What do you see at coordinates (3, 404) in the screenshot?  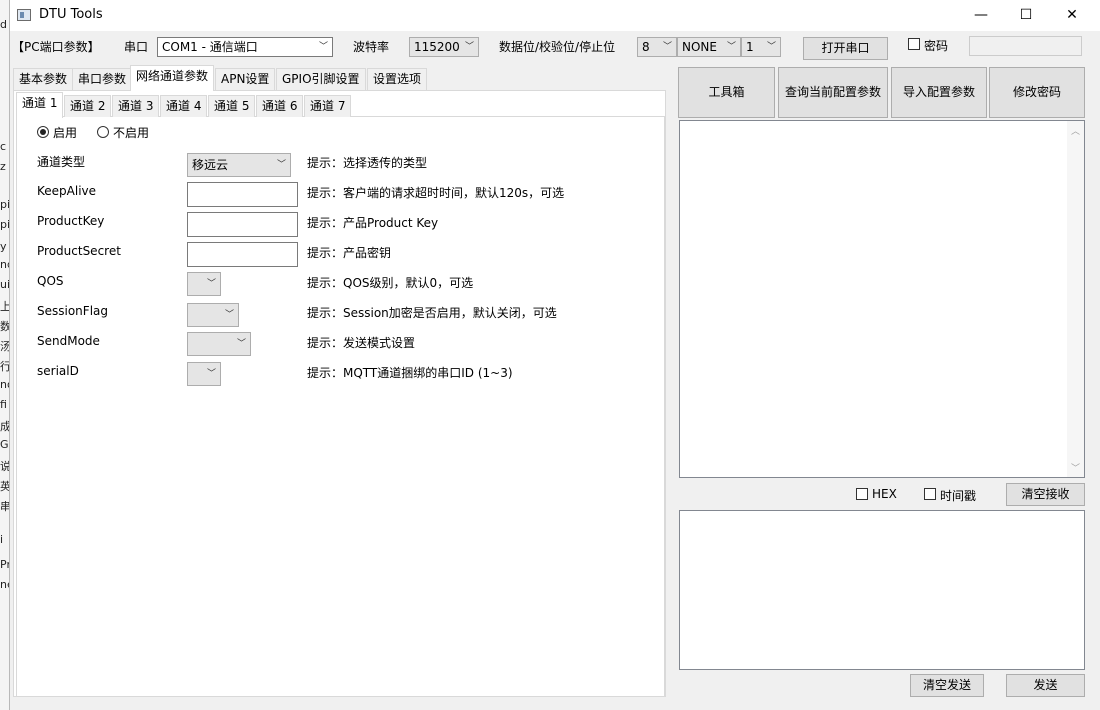 I see `background-text-fragment: fi` at bounding box center [3, 404].